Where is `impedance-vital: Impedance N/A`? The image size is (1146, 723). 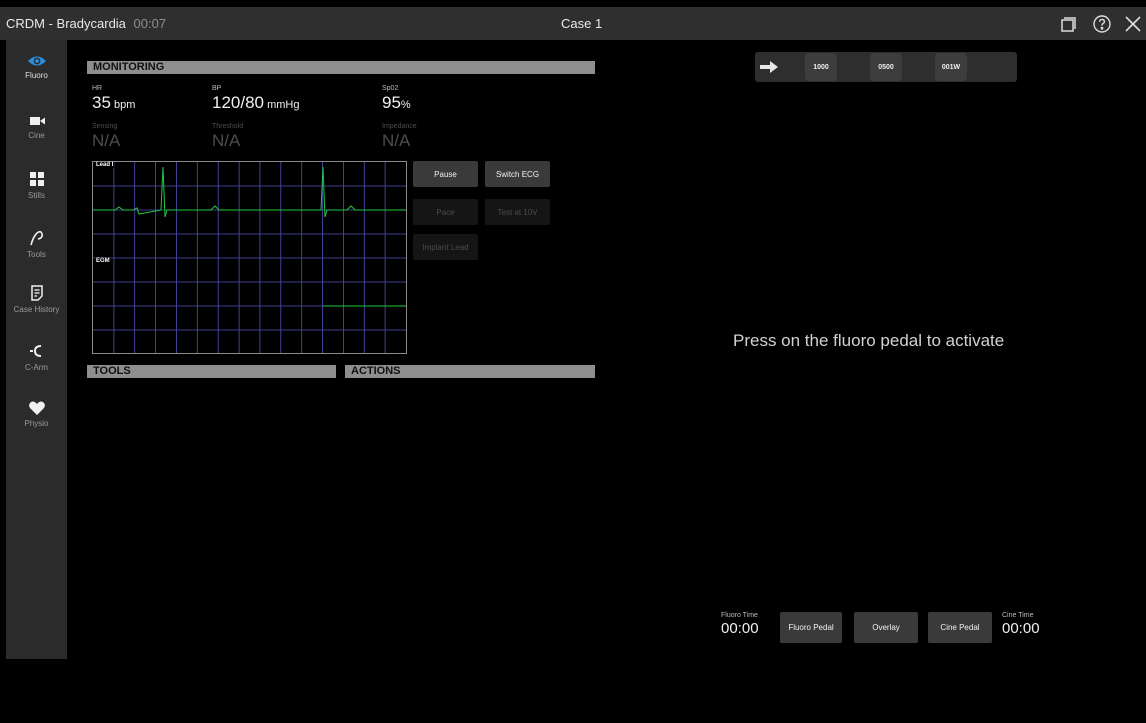 impedance-vital: Impedance N/A is located at coordinates (399, 137).